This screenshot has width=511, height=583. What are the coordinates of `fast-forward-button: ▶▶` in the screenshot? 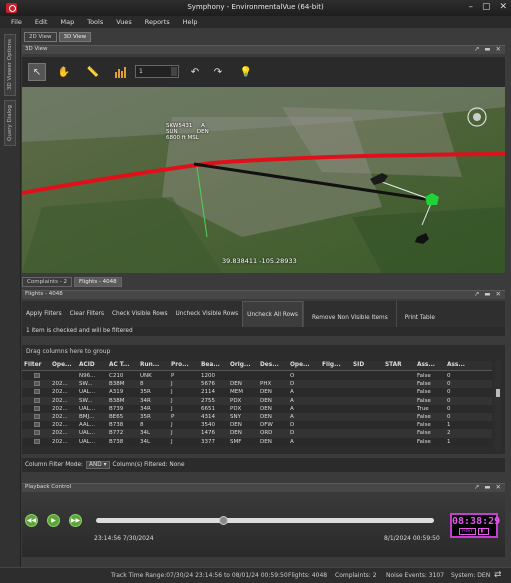 It's located at (75, 520).